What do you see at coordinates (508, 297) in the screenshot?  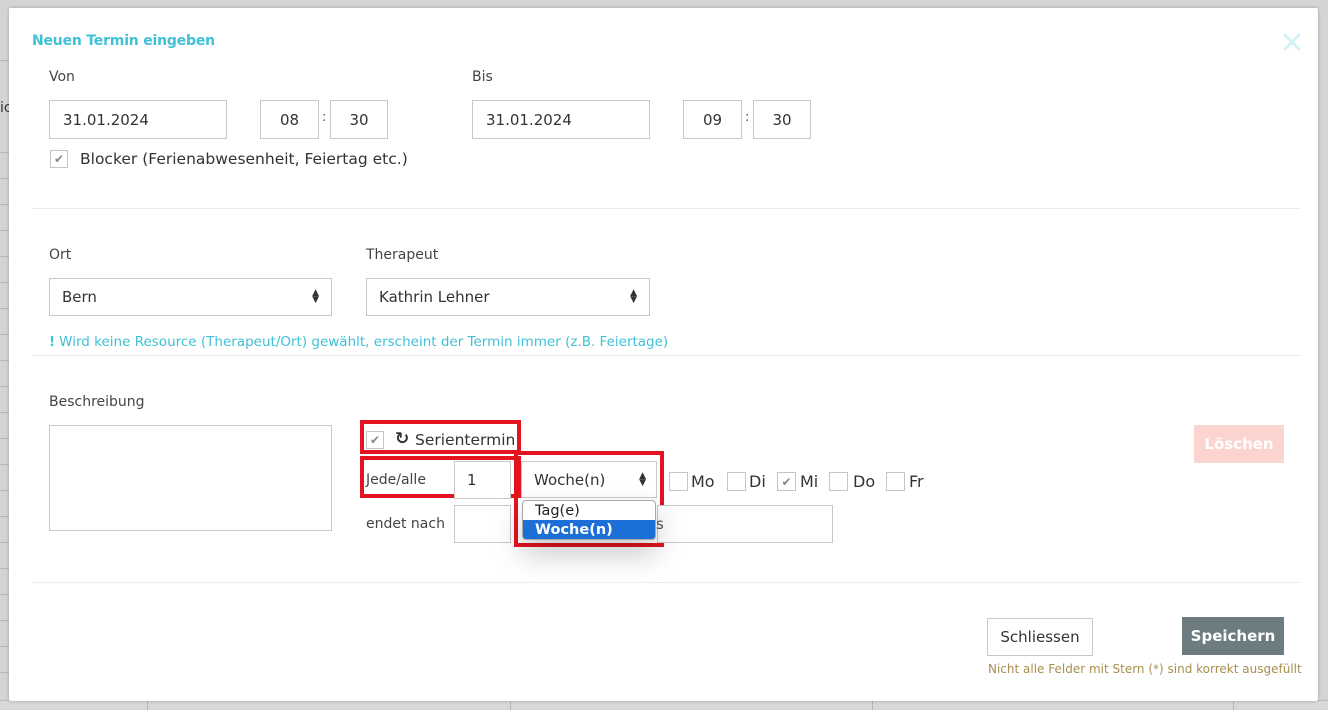 I see `therapeut-select: Kathrin Lehner ▲ ▼` at bounding box center [508, 297].